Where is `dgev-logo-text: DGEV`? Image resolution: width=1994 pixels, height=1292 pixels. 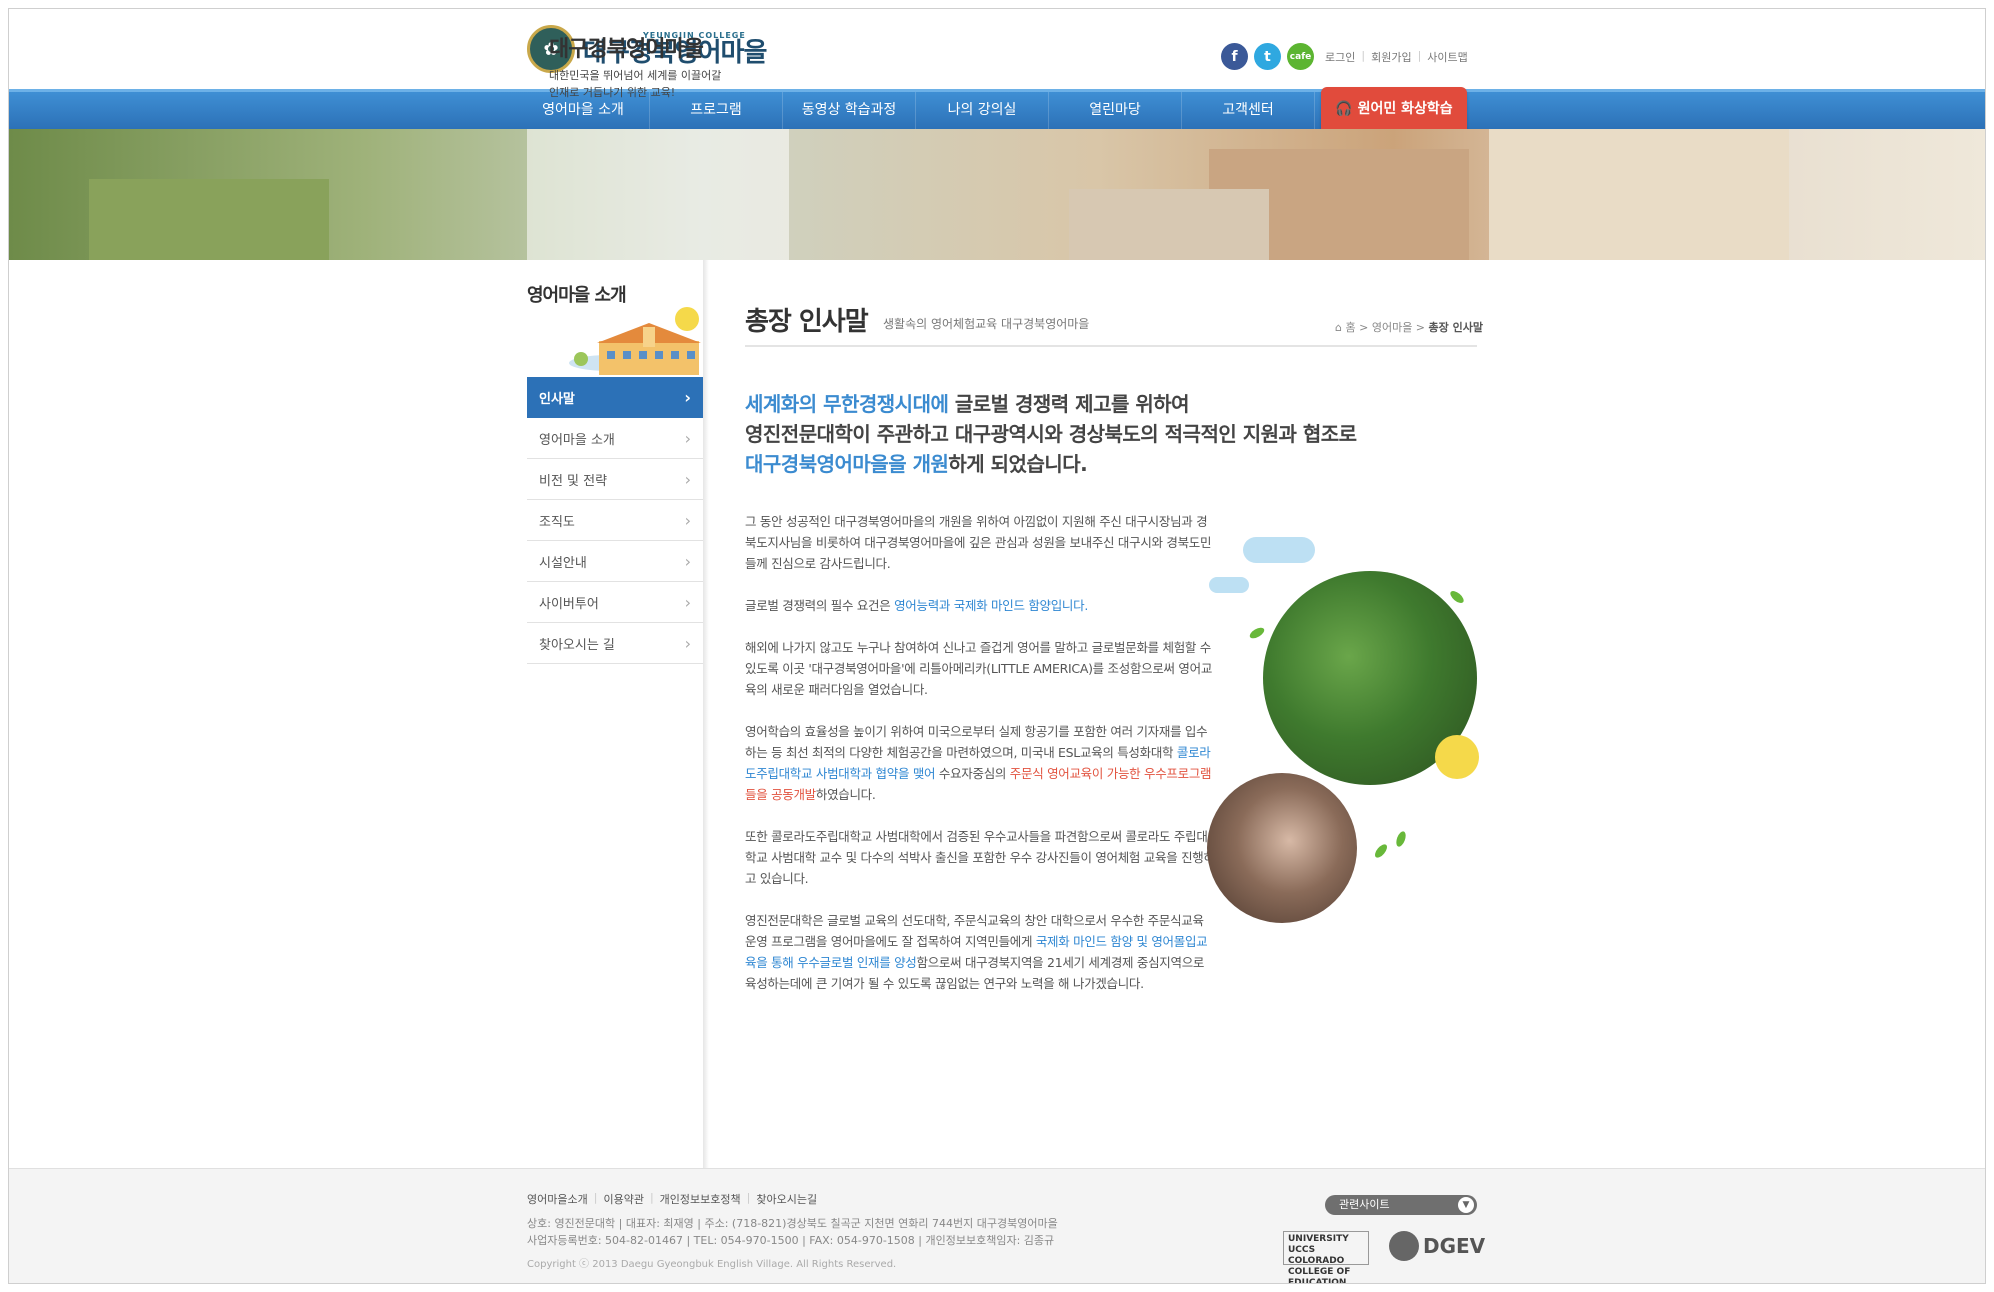 dgev-logo-text: DGEV is located at coordinates (1454, 1246).